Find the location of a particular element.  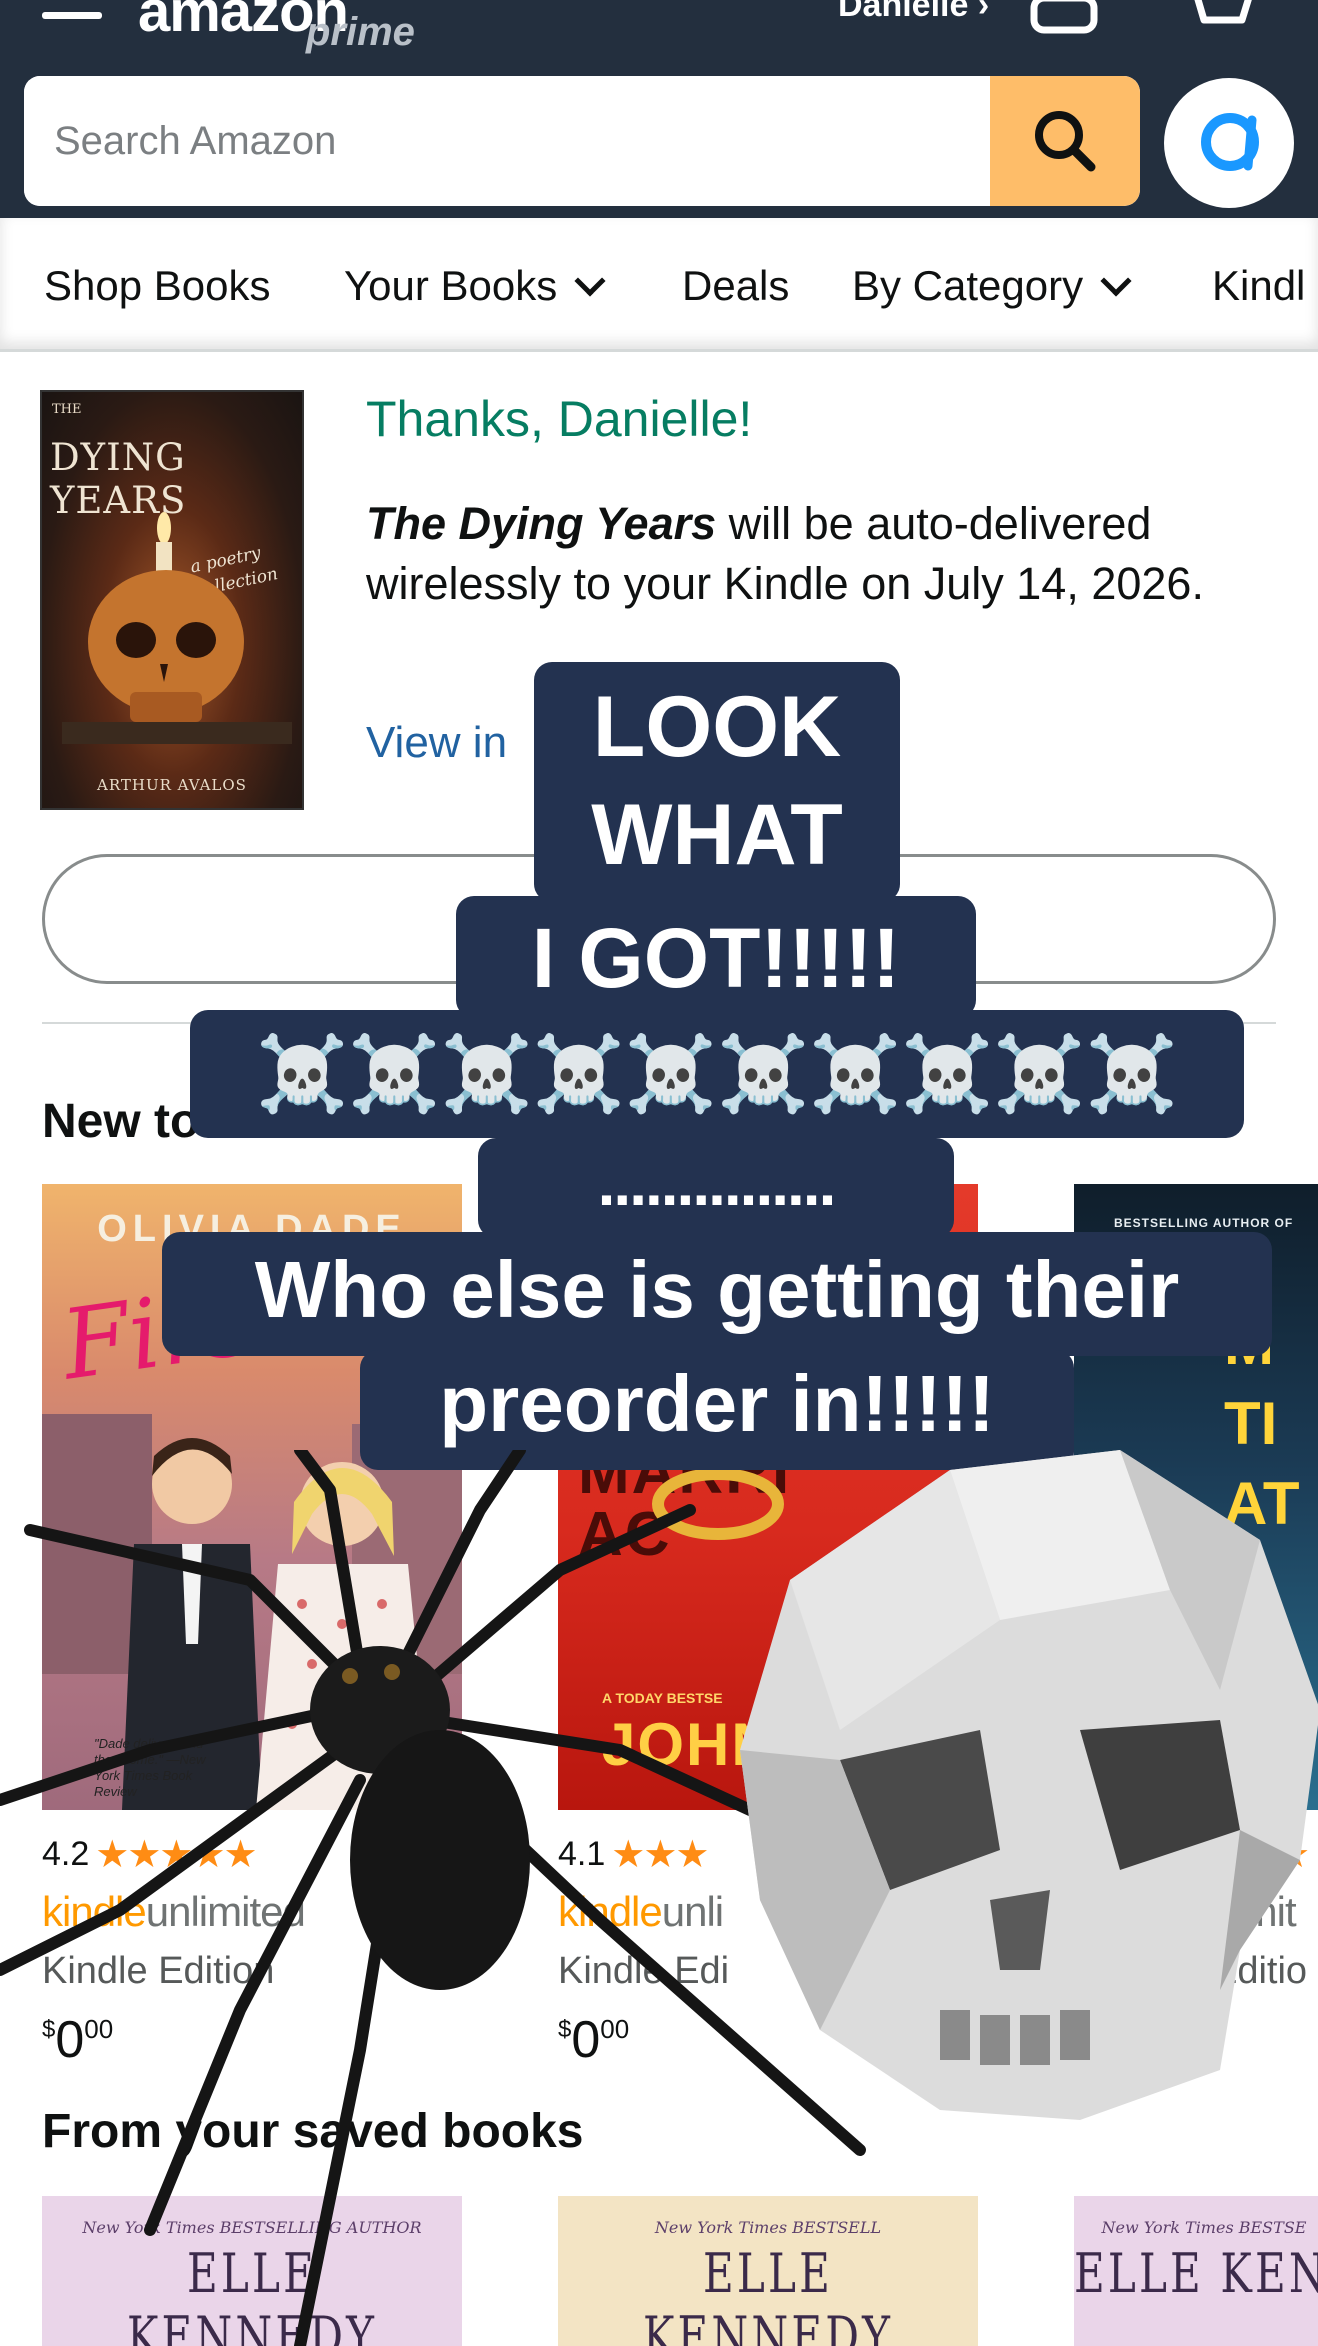

nav-kindle: Kindl is located at coordinates (1258, 286).